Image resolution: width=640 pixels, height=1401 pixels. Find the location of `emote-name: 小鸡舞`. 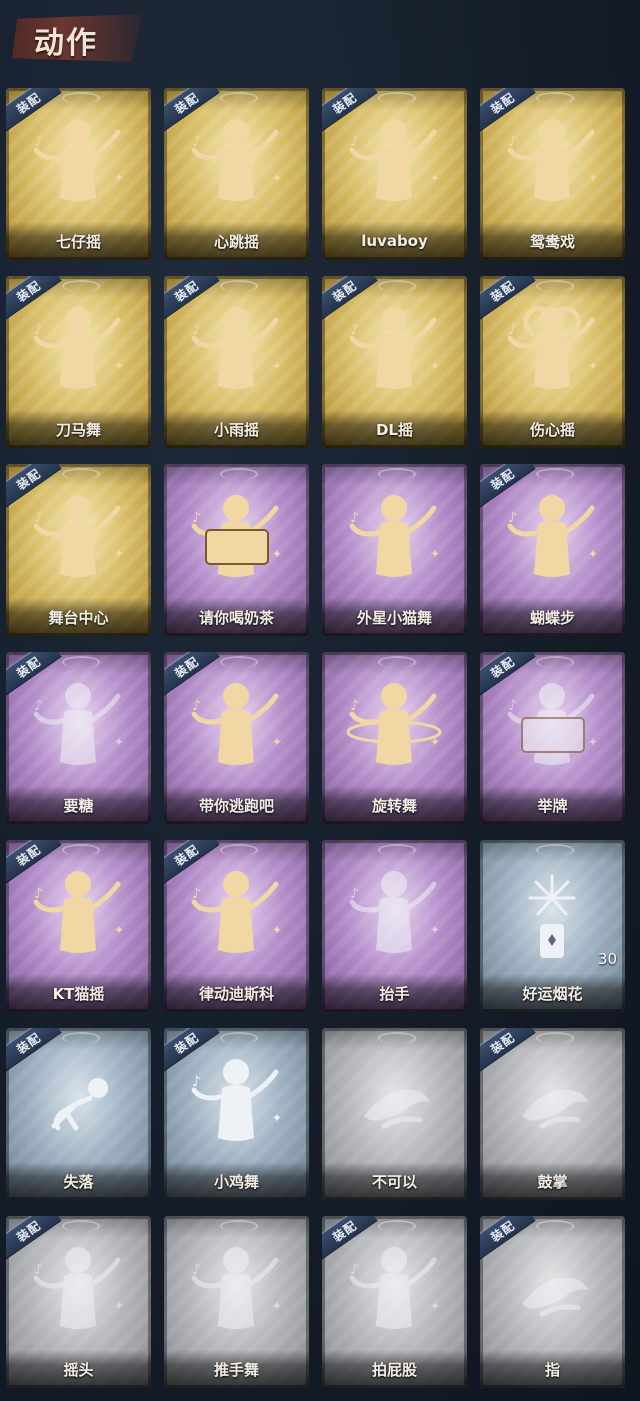

emote-name: 小鸡舞 is located at coordinates (236, 1181).